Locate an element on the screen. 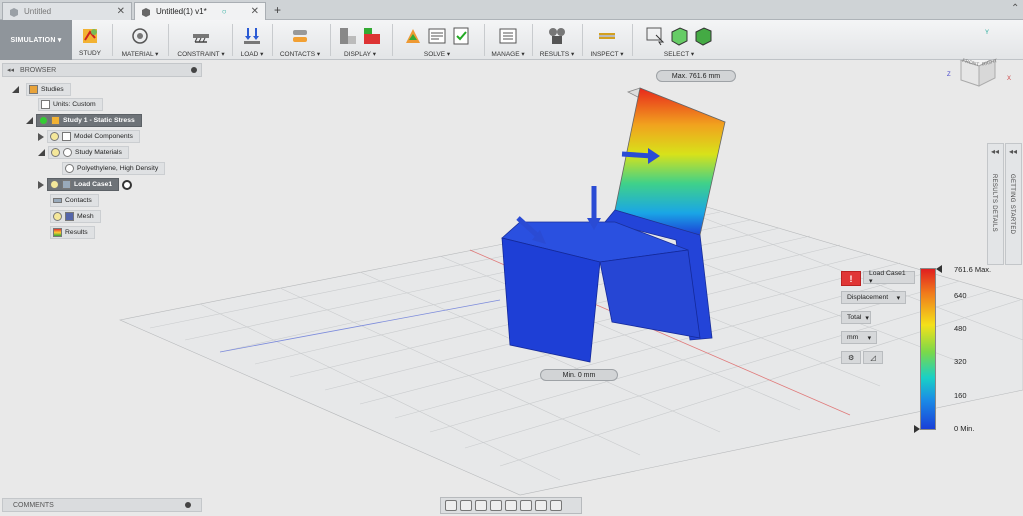  zoom-icon is located at coordinates (496, 505).